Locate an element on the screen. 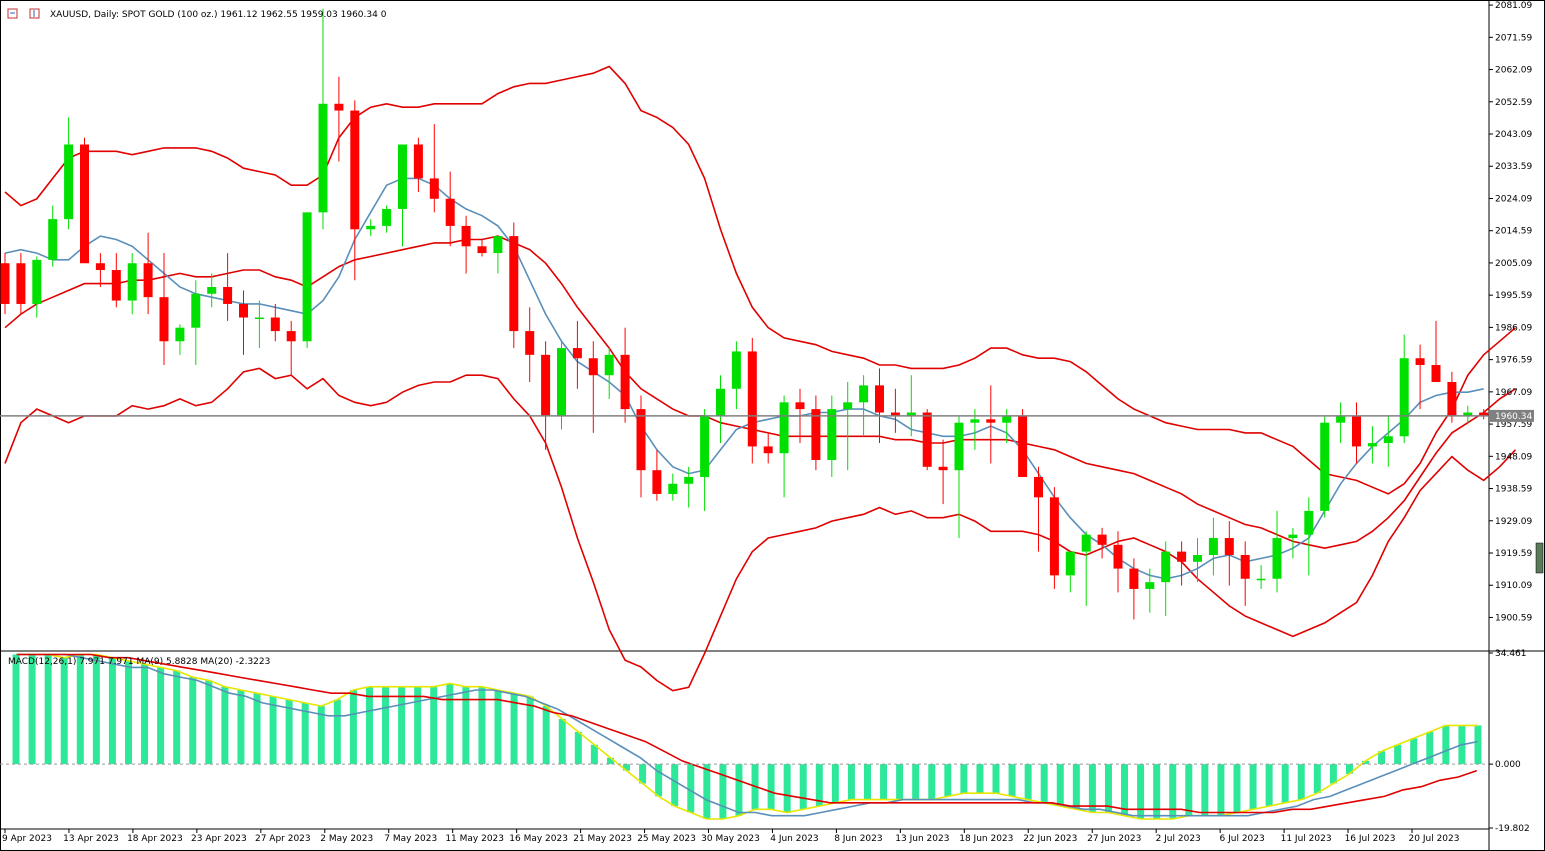 This screenshot has height=851, width=1545. price-tick-label: 1986.09 is located at coordinates (1513, 328).